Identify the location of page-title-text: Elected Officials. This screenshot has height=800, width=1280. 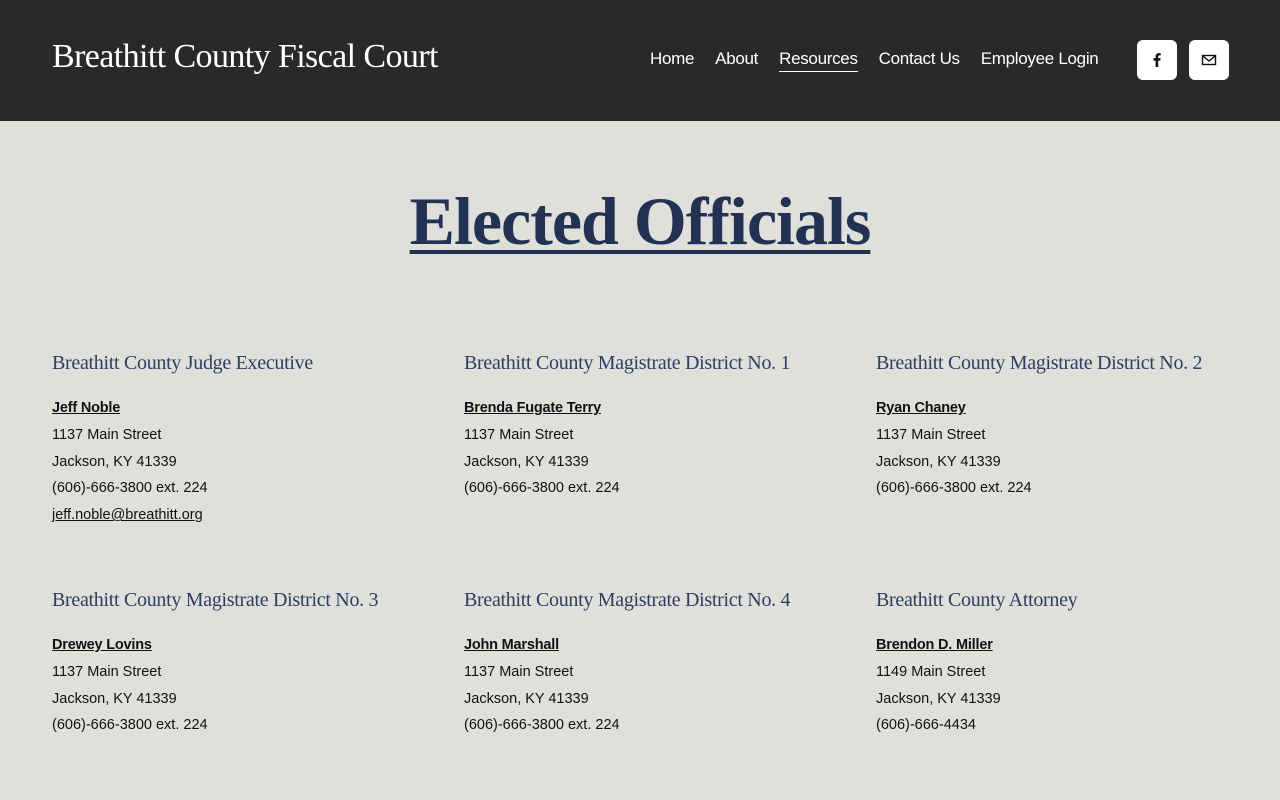
(640, 221).